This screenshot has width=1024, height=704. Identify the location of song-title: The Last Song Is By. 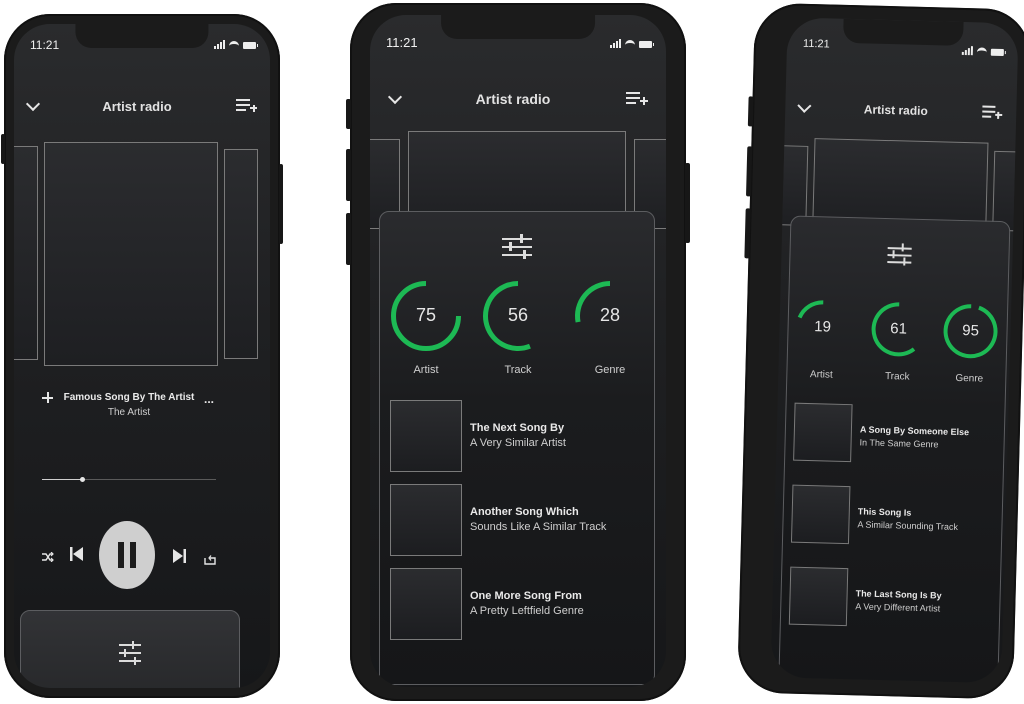
(898, 594).